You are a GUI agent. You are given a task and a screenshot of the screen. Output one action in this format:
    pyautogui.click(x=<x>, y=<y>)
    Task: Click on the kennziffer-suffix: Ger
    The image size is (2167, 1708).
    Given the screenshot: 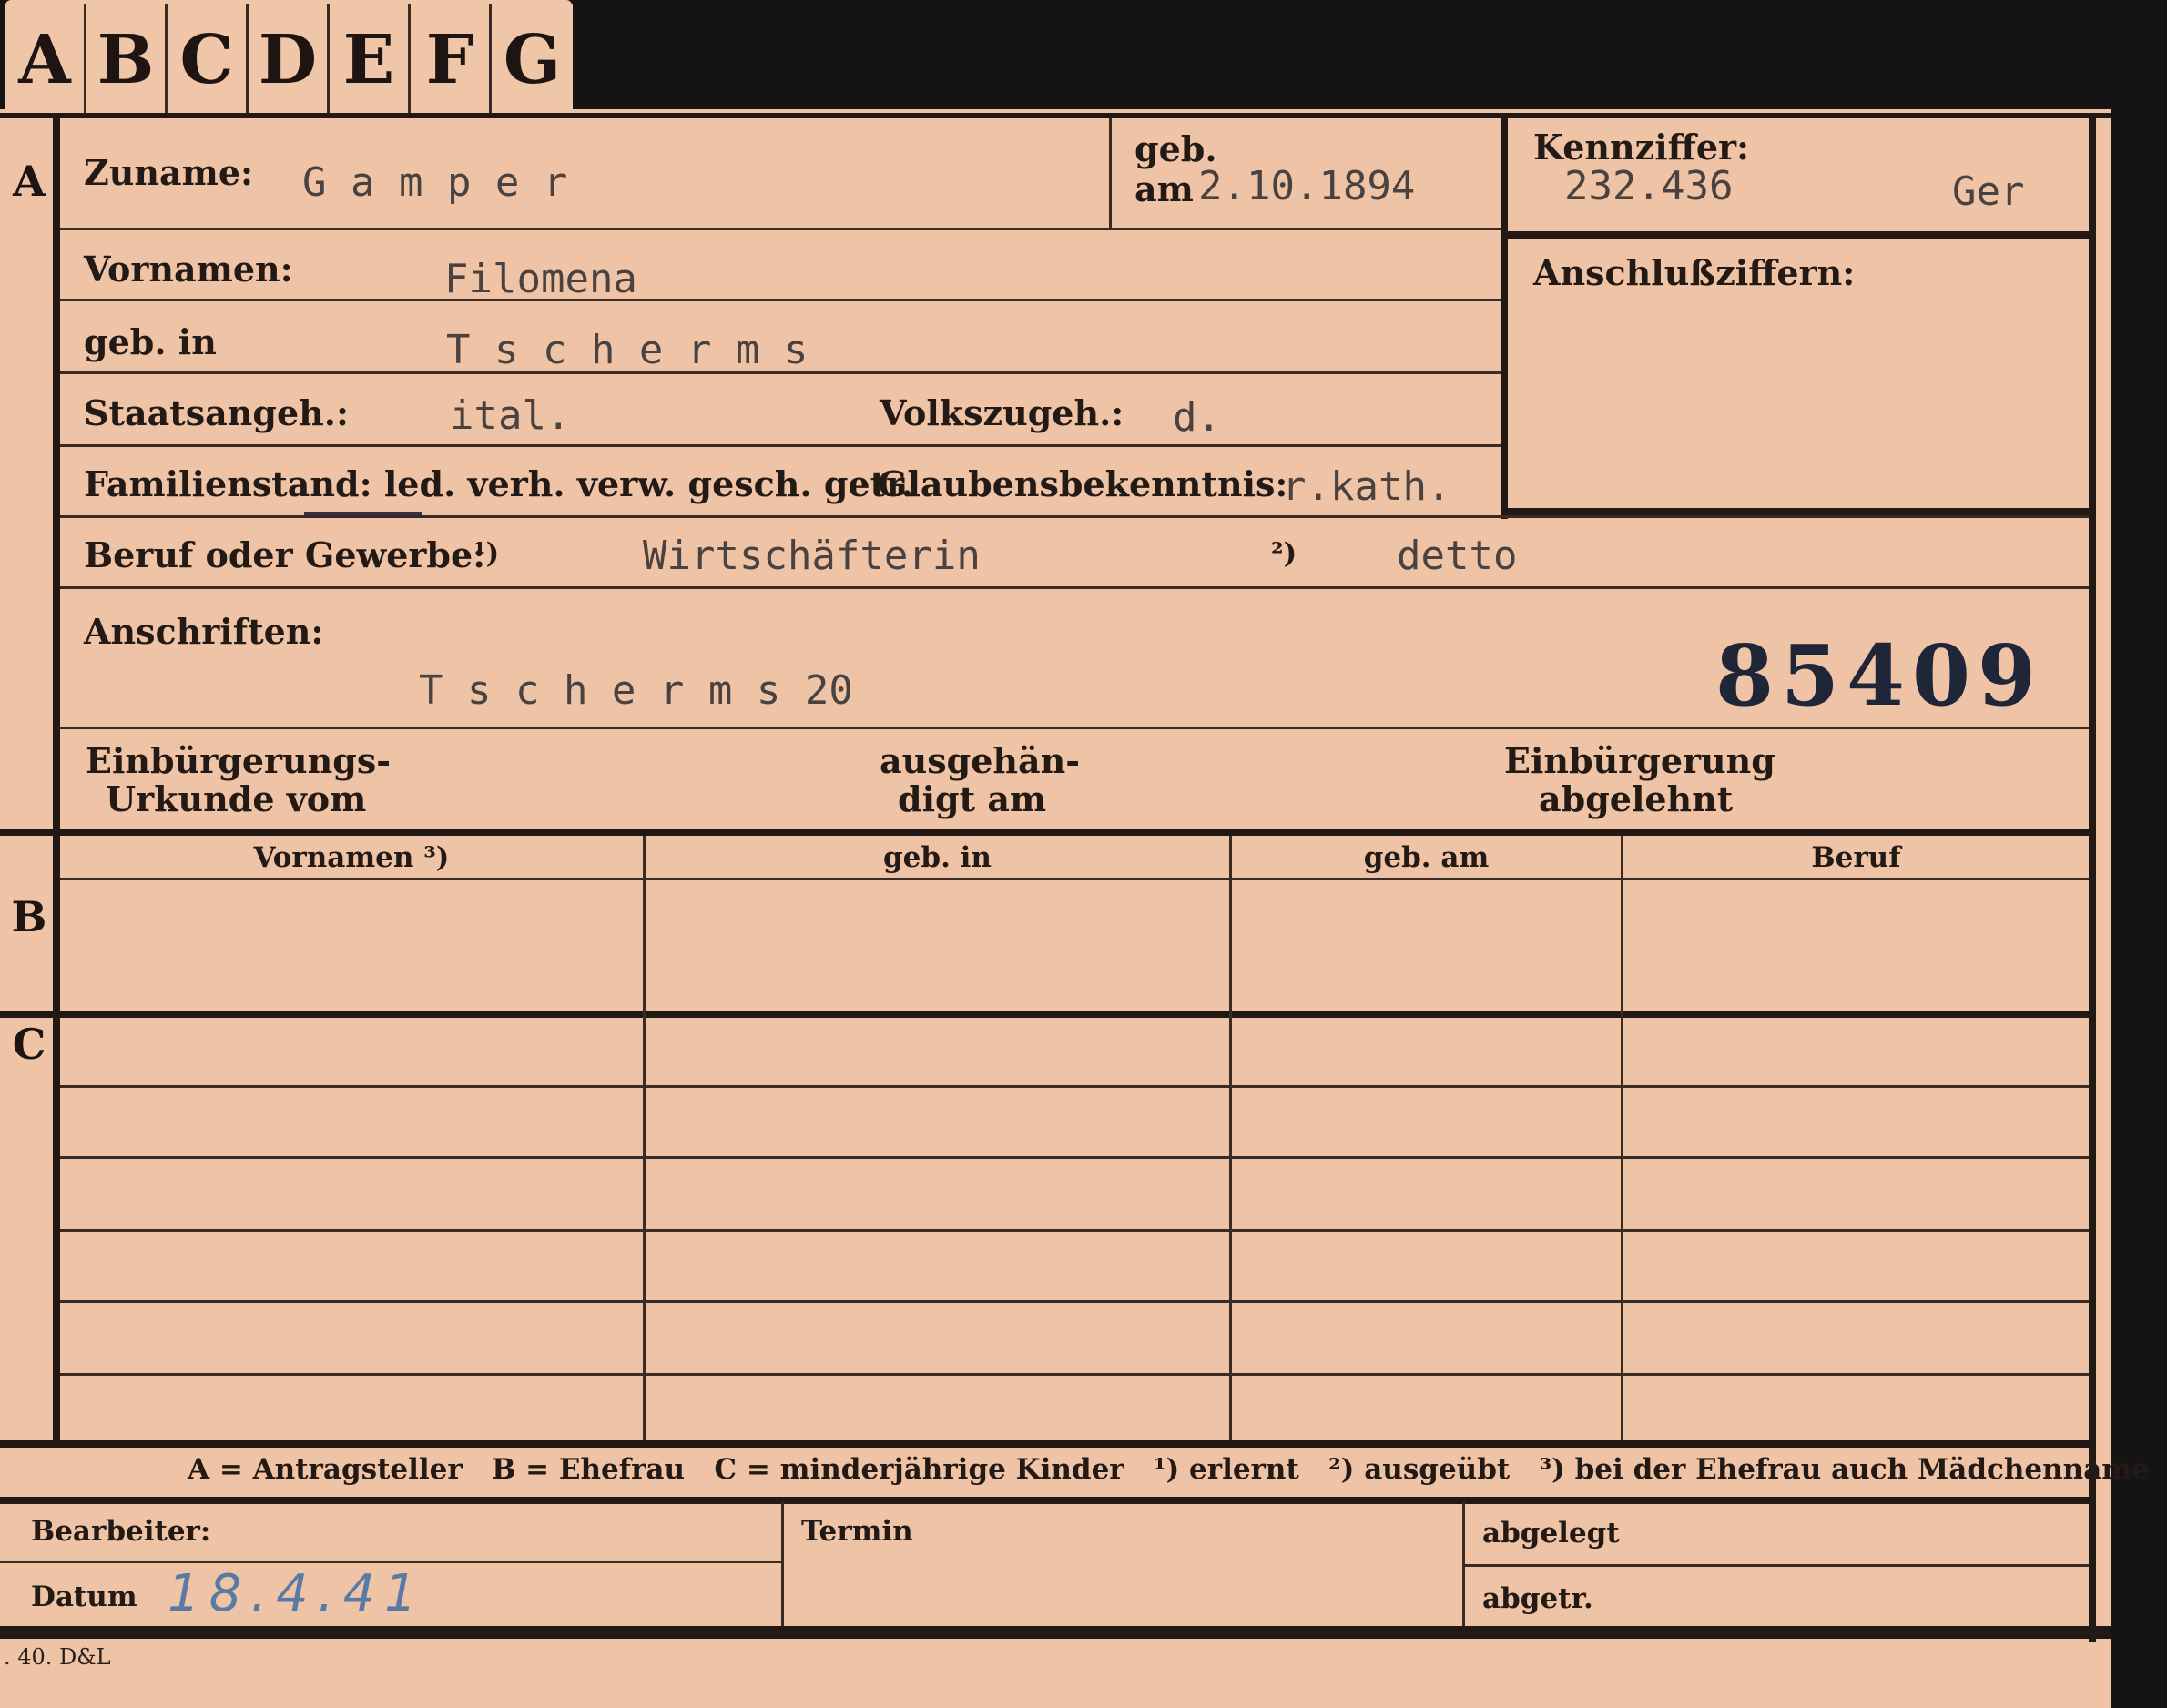 What is the action you would take?
    pyautogui.click(x=1988, y=192)
    